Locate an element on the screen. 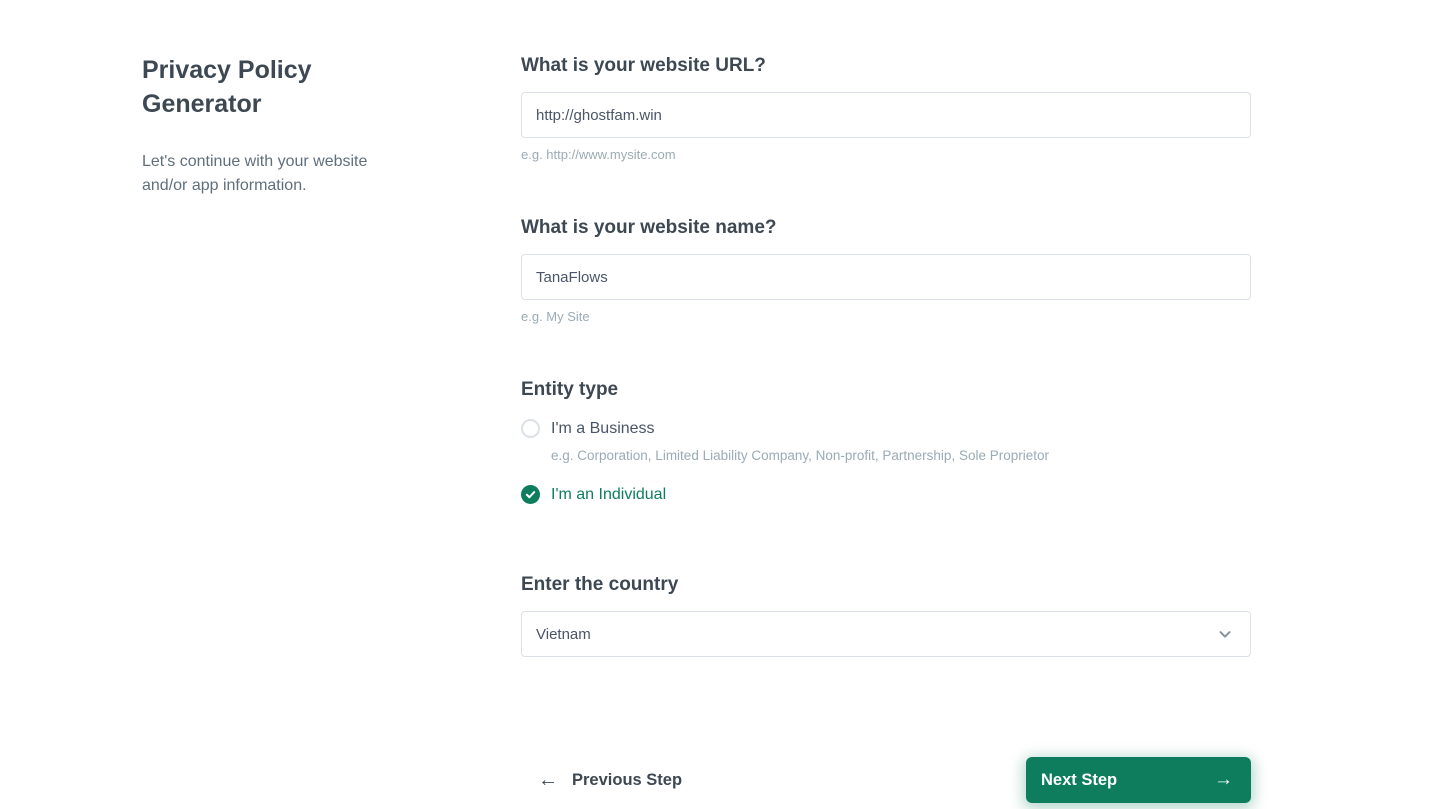  entity-option-business-label: I'm a Business is located at coordinates (603, 428).